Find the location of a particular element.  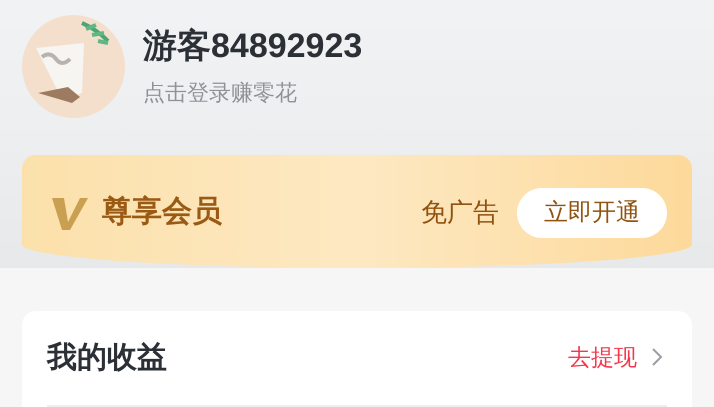

withdraw-link: 去提现 is located at coordinates (602, 357).